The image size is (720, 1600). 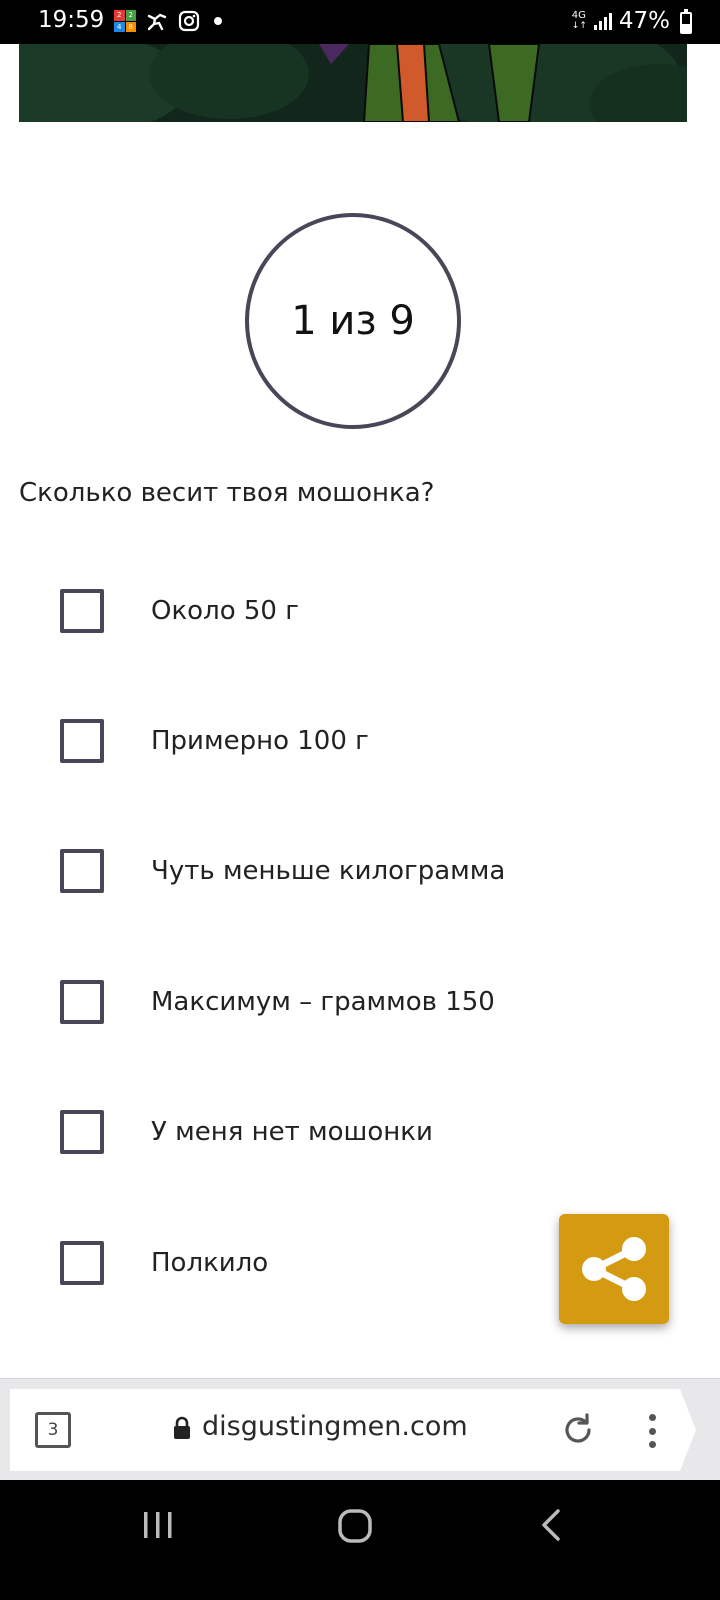 What do you see at coordinates (360, 22) in the screenshot?
I see `status-bar: 19:59 2248 4G ↓↑ 47%` at bounding box center [360, 22].